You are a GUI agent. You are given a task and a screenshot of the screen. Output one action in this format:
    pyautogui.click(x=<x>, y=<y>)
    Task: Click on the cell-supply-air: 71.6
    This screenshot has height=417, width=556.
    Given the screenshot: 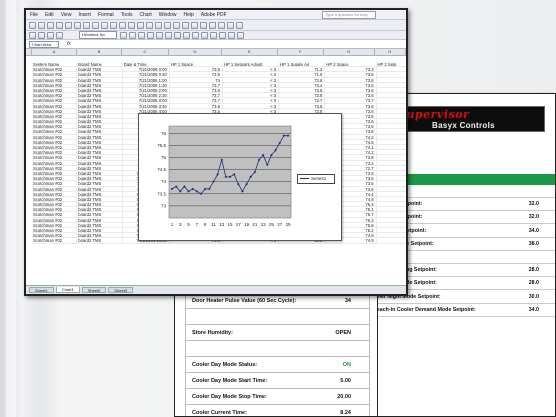 What is the action you would take?
    pyautogui.click(x=302, y=74)
    